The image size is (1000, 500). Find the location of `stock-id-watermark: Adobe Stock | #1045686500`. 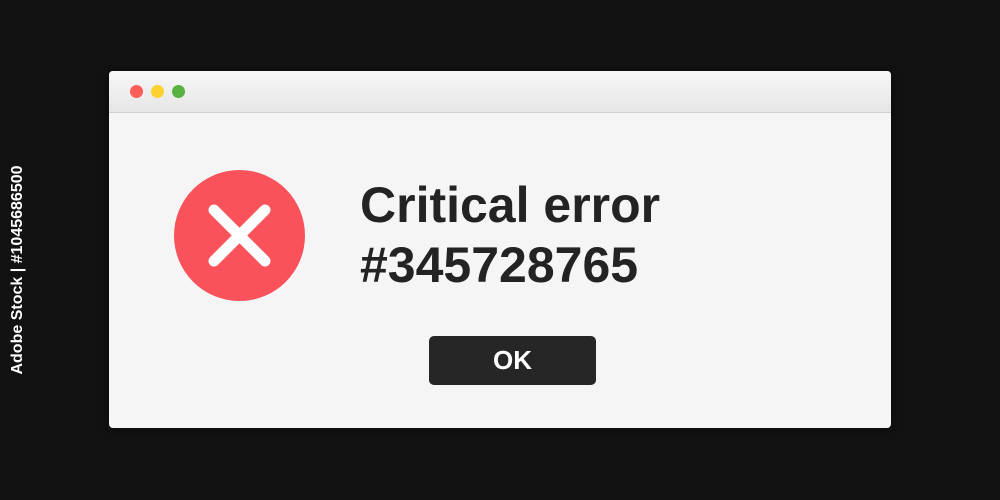

stock-id-watermark: Adobe Stock | #1045686500 is located at coordinates (18, 270).